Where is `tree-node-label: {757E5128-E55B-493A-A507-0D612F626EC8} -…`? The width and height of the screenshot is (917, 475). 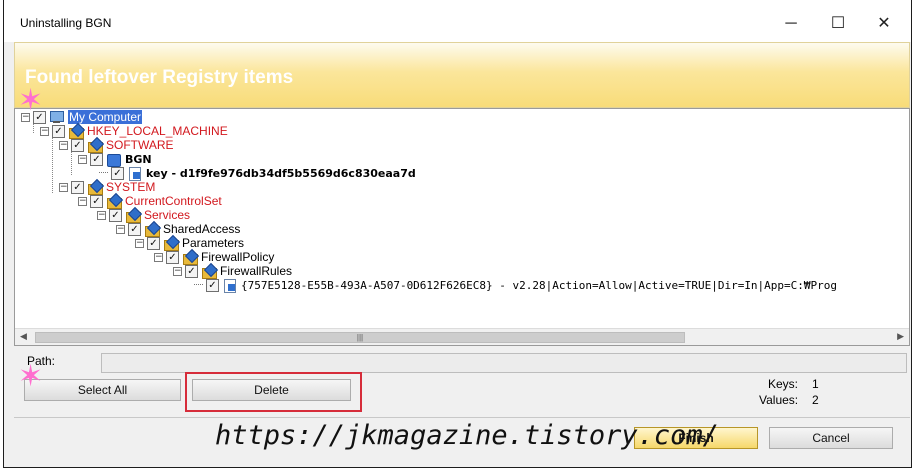 tree-node-label: {757E5128-E55B-493A-A507-0D612F626EC8} -… is located at coordinates (539, 285).